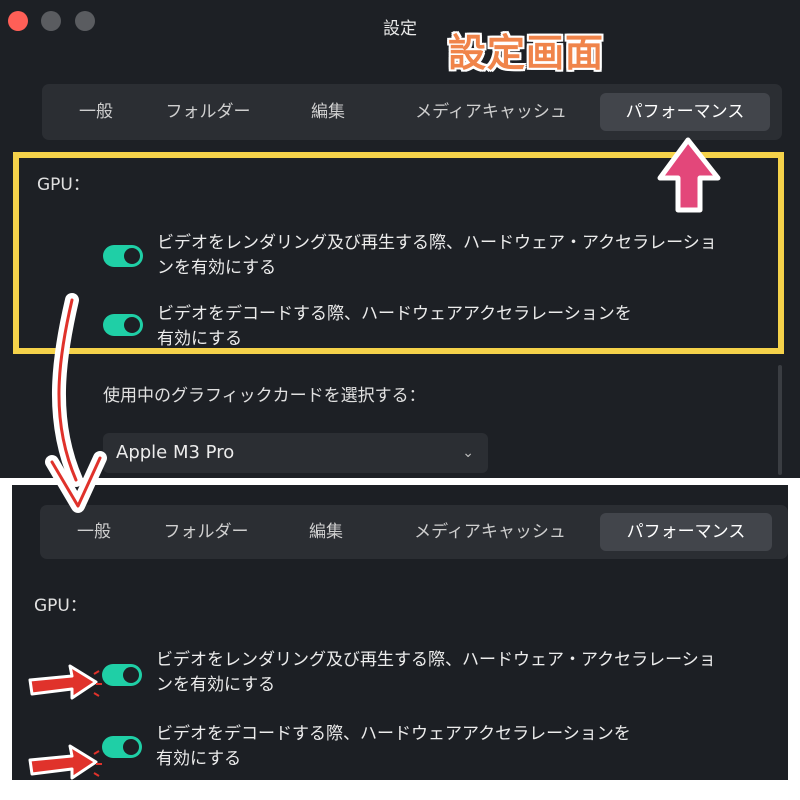 The image size is (800, 800). Describe the element at coordinates (175, 452) in the screenshot. I see `graphics-card-value: Apple M3 Pro` at that location.